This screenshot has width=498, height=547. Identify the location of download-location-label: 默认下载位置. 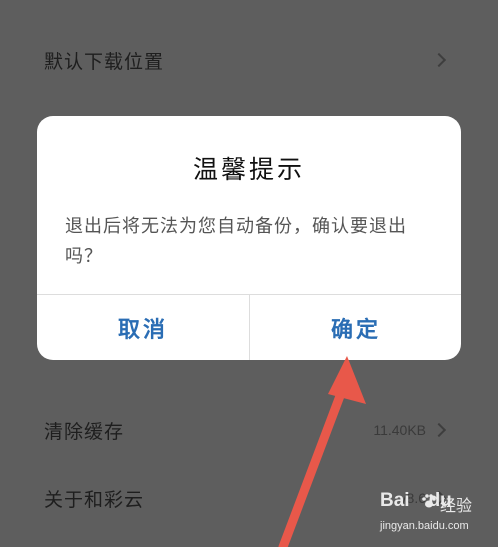
(104, 61).